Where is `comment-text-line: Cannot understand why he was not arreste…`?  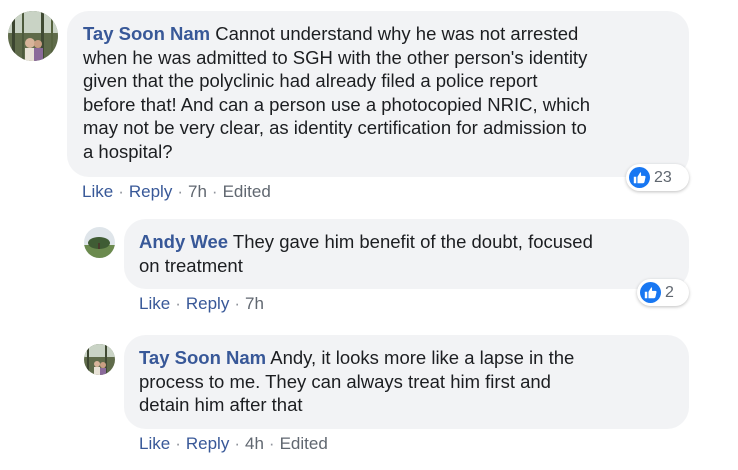 comment-text-line: Cannot understand why he was not arreste… is located at coordinates (397, 33).